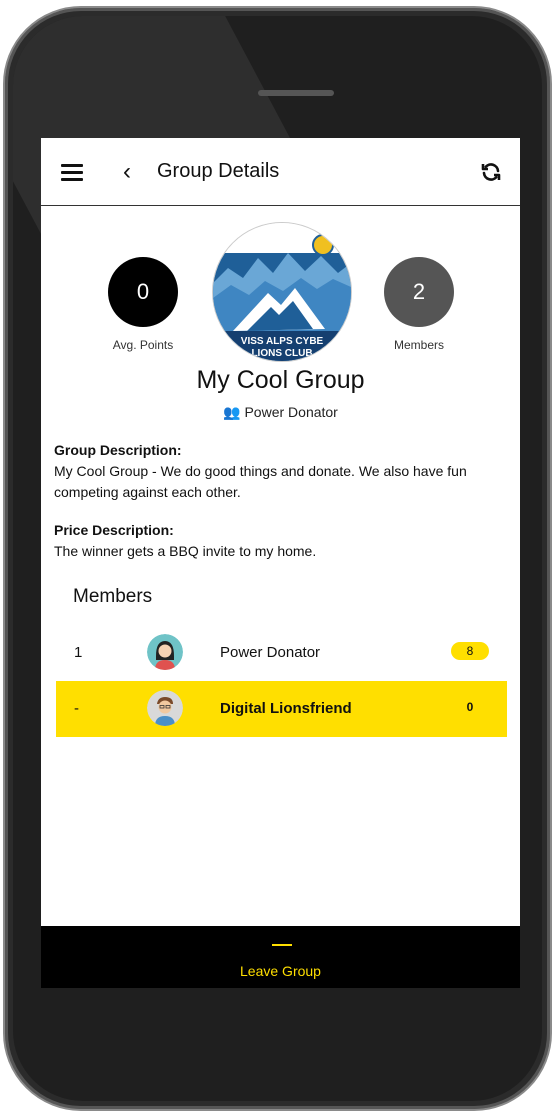 The width and height of the screenshot is (555, 1115). Describe the element at coordinates (72, 172) in the screenshot. I see `hamburger-menu-icon` at that location.